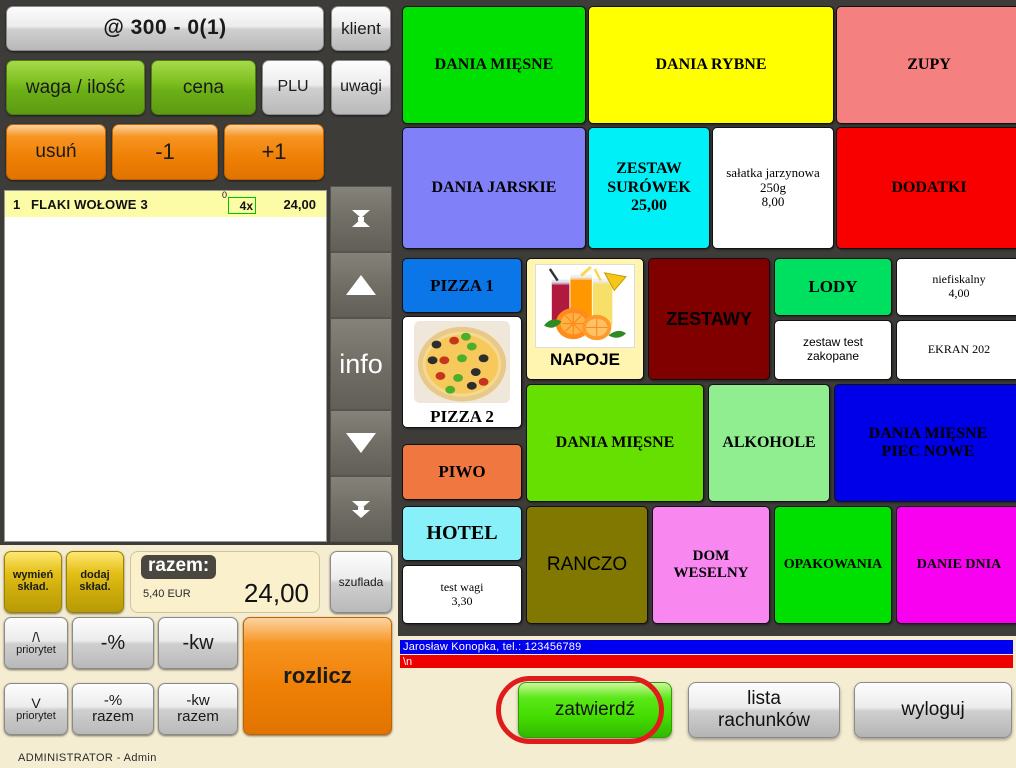 Image resolution: width=1016 pixels, height=768 pixels. I want to click on product-tile-pizza-2: PIZZA 2, so click(462, 372).